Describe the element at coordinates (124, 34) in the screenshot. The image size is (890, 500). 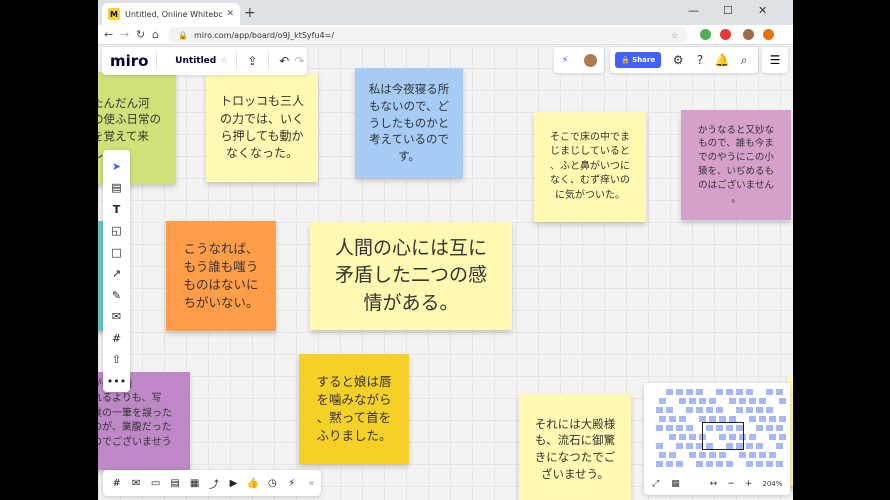
I see `forward-icon: →` at that location.